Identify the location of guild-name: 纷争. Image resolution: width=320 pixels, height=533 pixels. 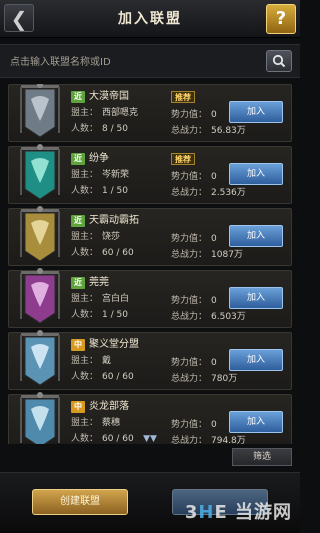
(99, 158).